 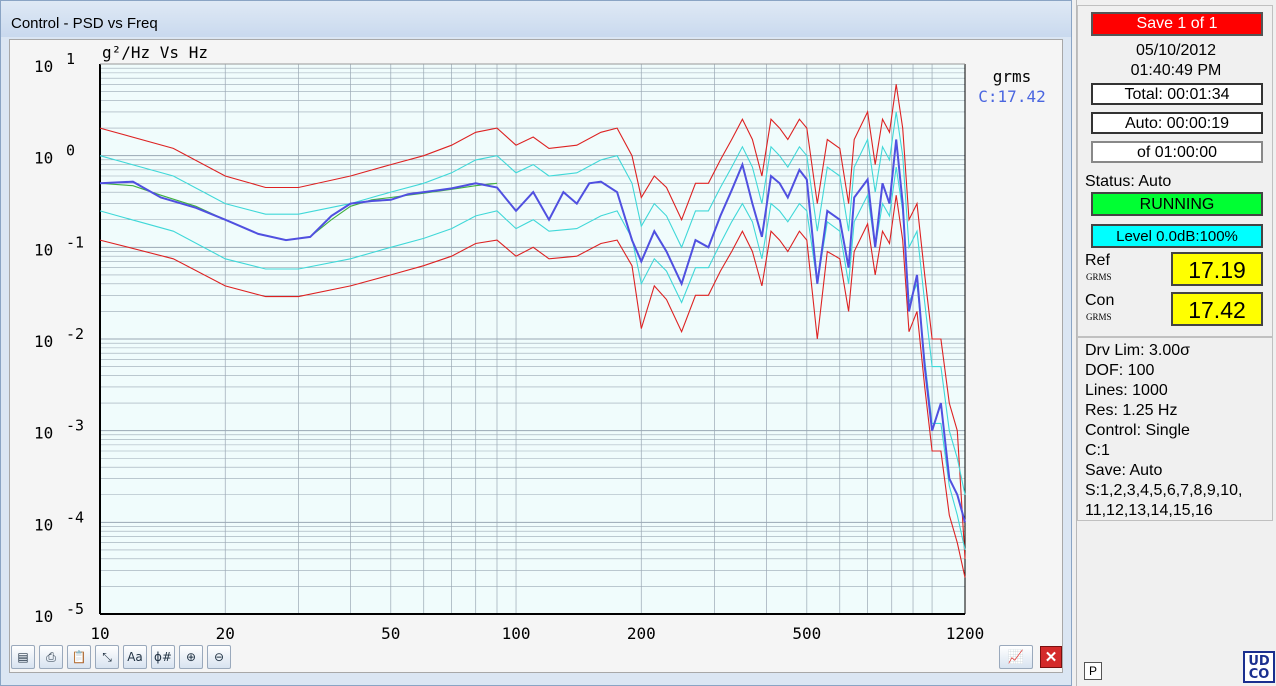 I want to click on save-mode-text: Save: Auto, so click(x=1124, y=470).